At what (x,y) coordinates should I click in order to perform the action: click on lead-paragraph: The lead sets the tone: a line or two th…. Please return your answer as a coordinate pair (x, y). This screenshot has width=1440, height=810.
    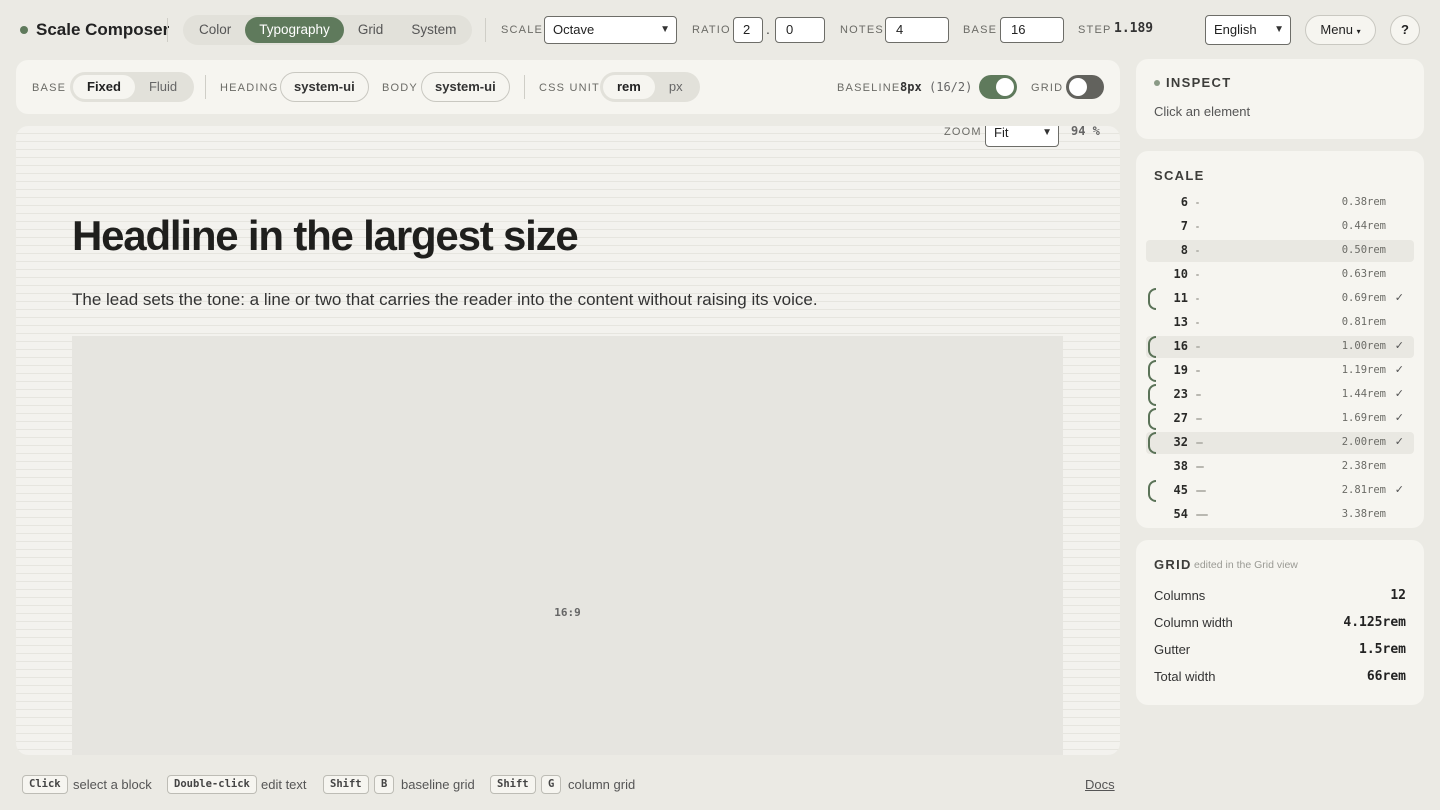
    Looking at the image, I should click on (445, 300).